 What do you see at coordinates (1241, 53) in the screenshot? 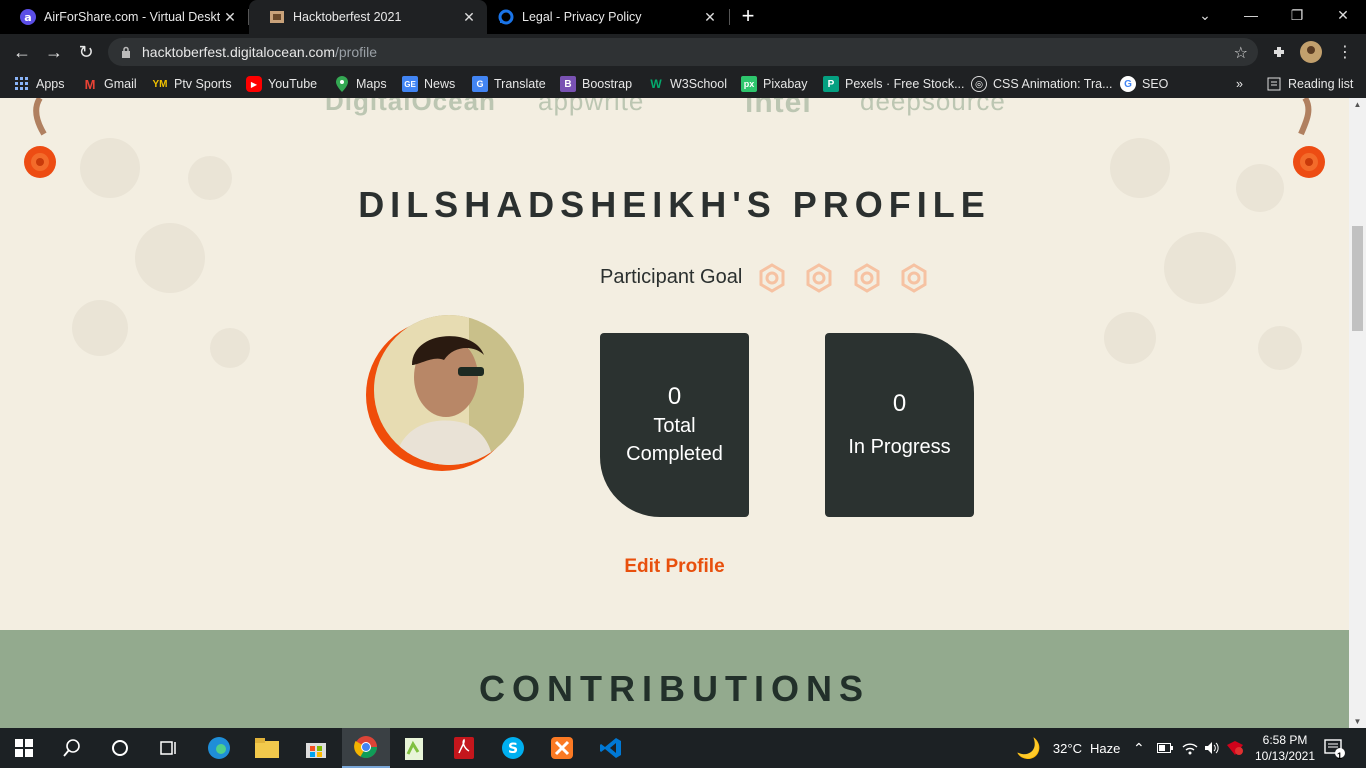
I see `bookmark-star-icon: ☆` at bounding box center [1241, 53].